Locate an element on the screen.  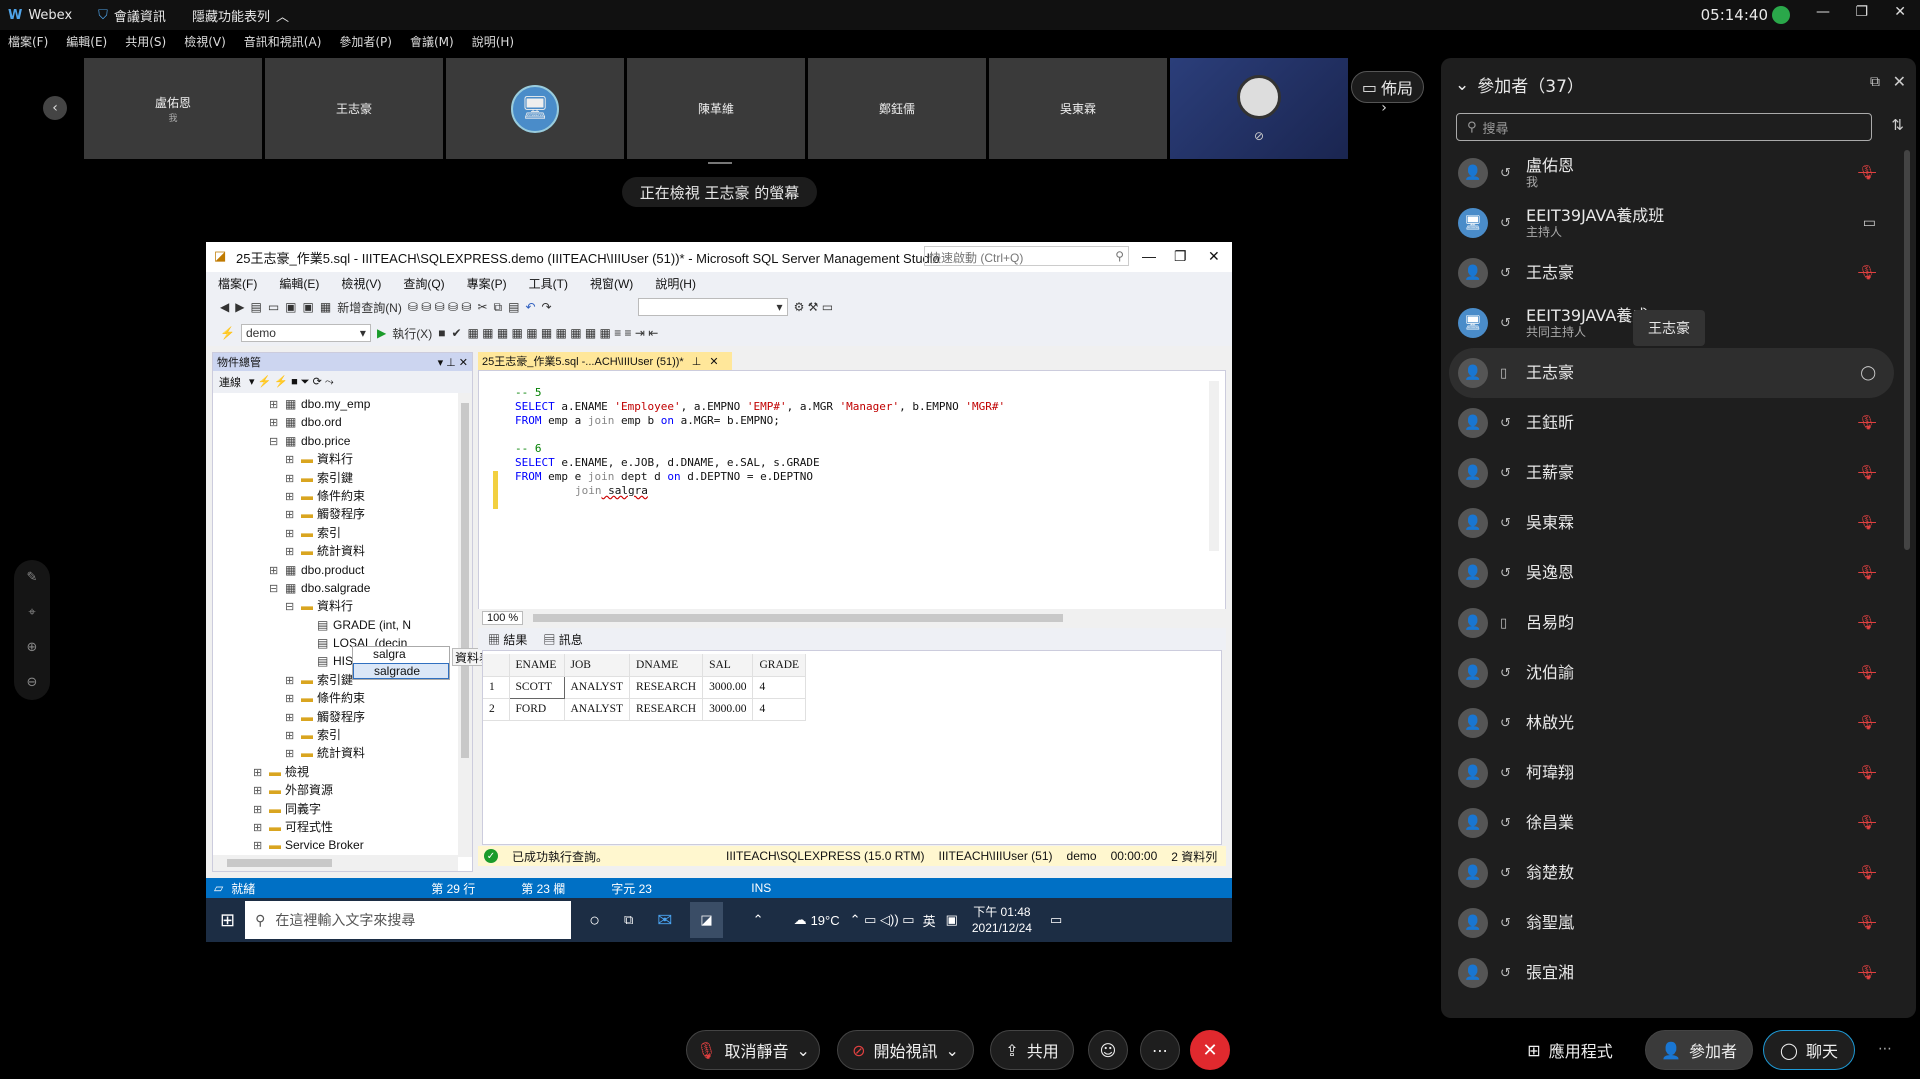
participant-row: 👤 ↺ 翁聖嵐 🎙 is located at coordinates (1671, 923).